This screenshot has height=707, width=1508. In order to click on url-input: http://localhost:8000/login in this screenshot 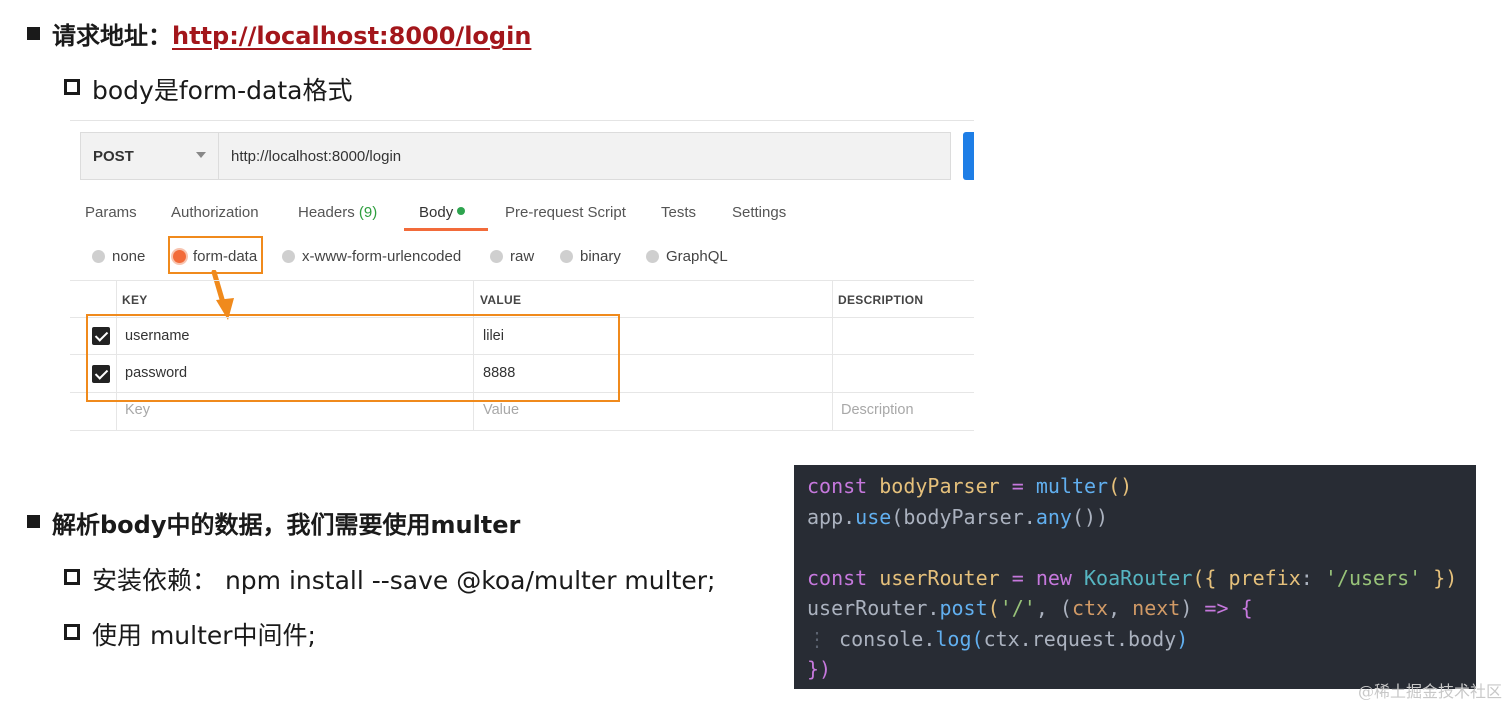, I will do `click(584, 156)`.